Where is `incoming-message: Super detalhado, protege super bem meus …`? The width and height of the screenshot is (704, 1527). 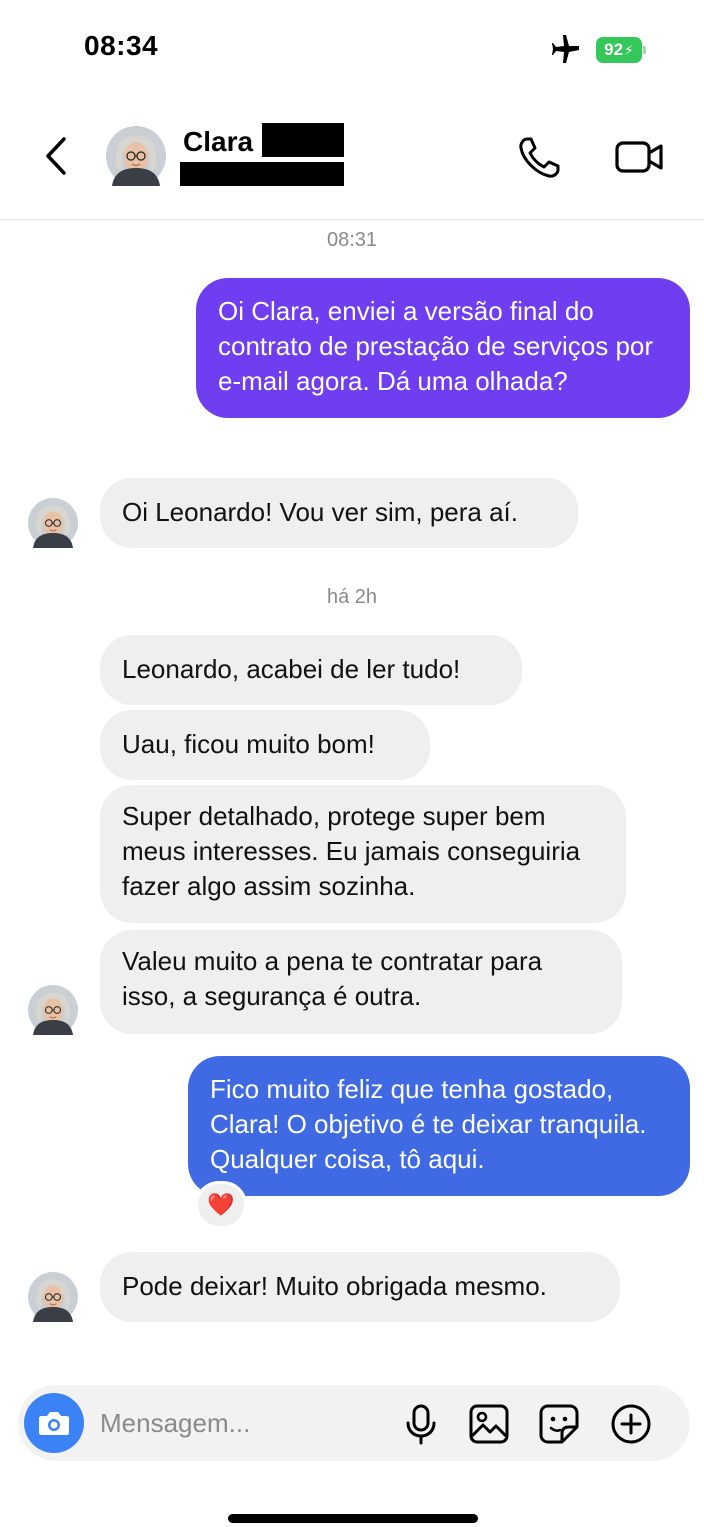
incoming-message: Super detalhado, protege super bem meus … is located at coordinates (363, 854).